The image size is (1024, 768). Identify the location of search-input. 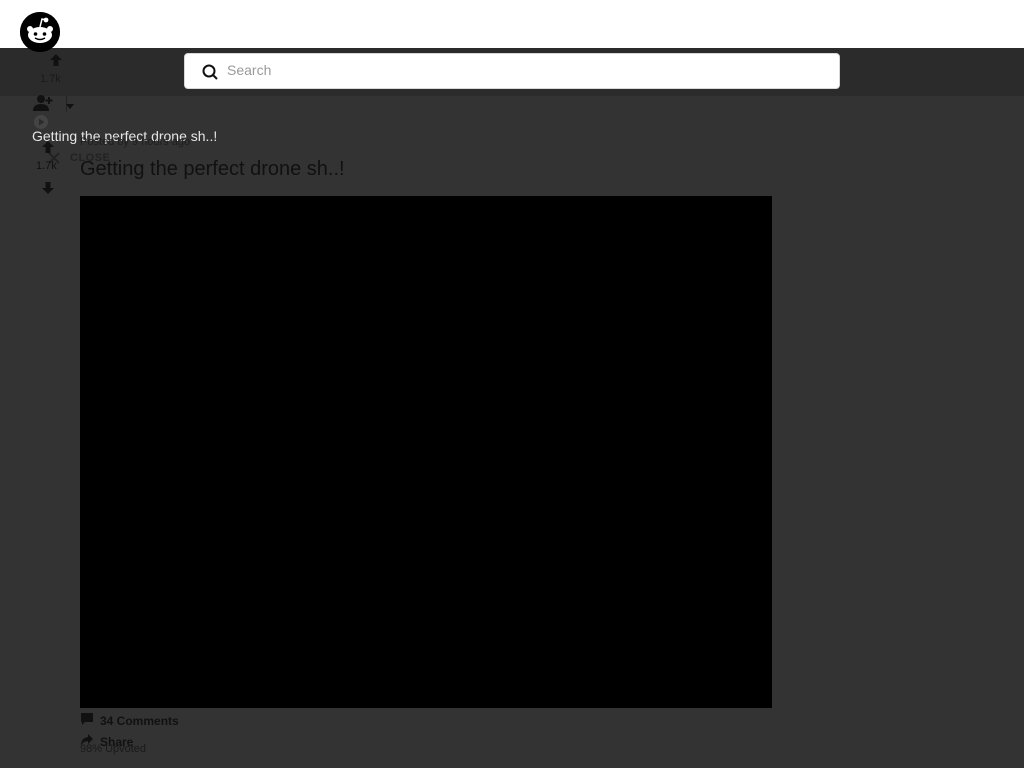
(525, 70).